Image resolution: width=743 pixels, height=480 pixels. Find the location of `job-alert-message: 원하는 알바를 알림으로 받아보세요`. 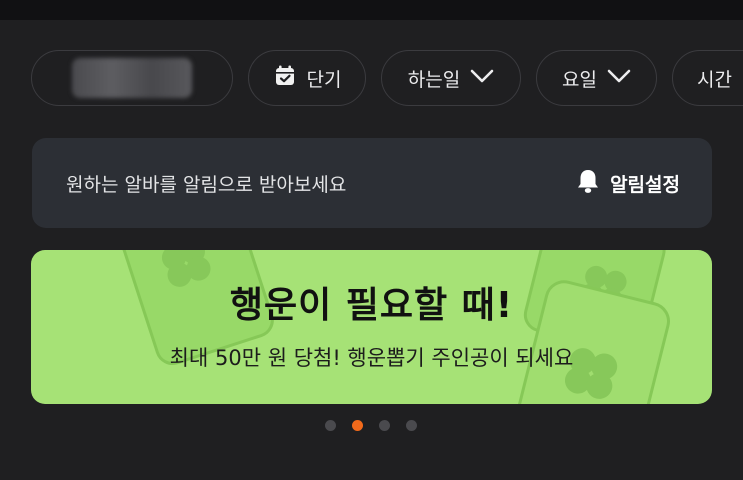

job-alert-message: 원하는 알바를 알림으로 받아보세요 is located at coordinates (206, 184).